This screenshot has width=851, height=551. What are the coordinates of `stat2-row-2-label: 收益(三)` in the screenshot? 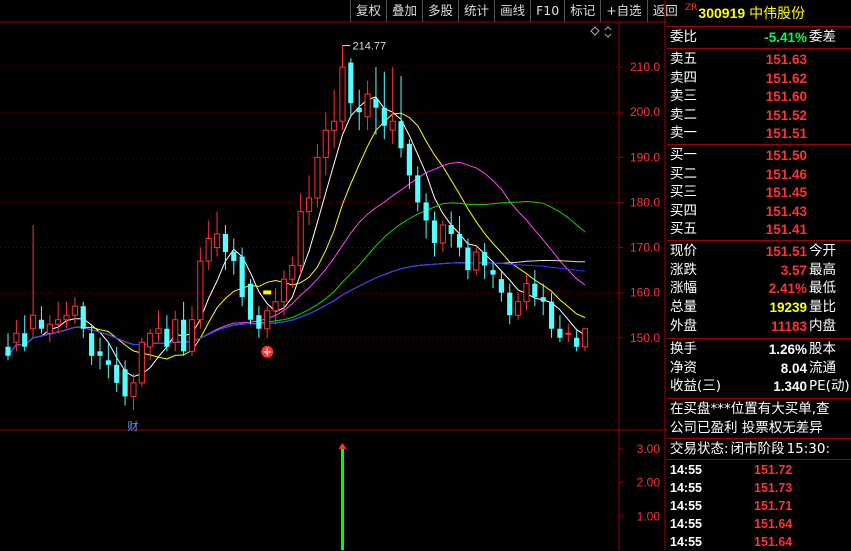 It's located at (696, 386).